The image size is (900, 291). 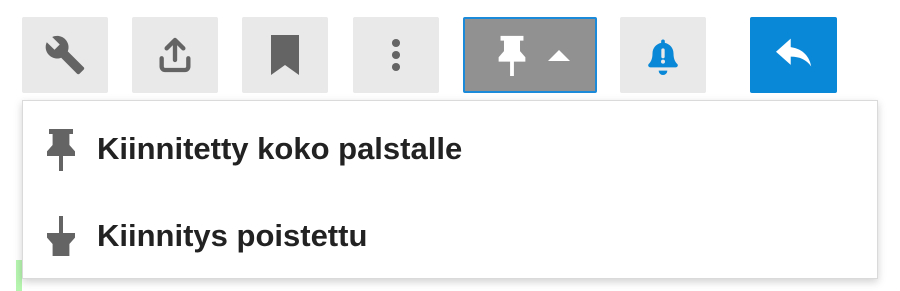 I want to click on caret-up-icon, so click(x=559, y=55).